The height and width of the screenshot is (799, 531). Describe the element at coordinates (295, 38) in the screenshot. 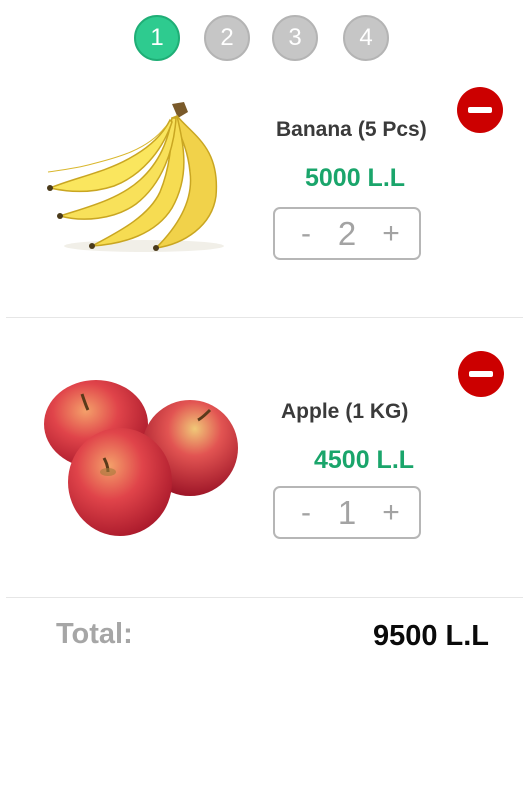

I see `step-3: 3` at that location.